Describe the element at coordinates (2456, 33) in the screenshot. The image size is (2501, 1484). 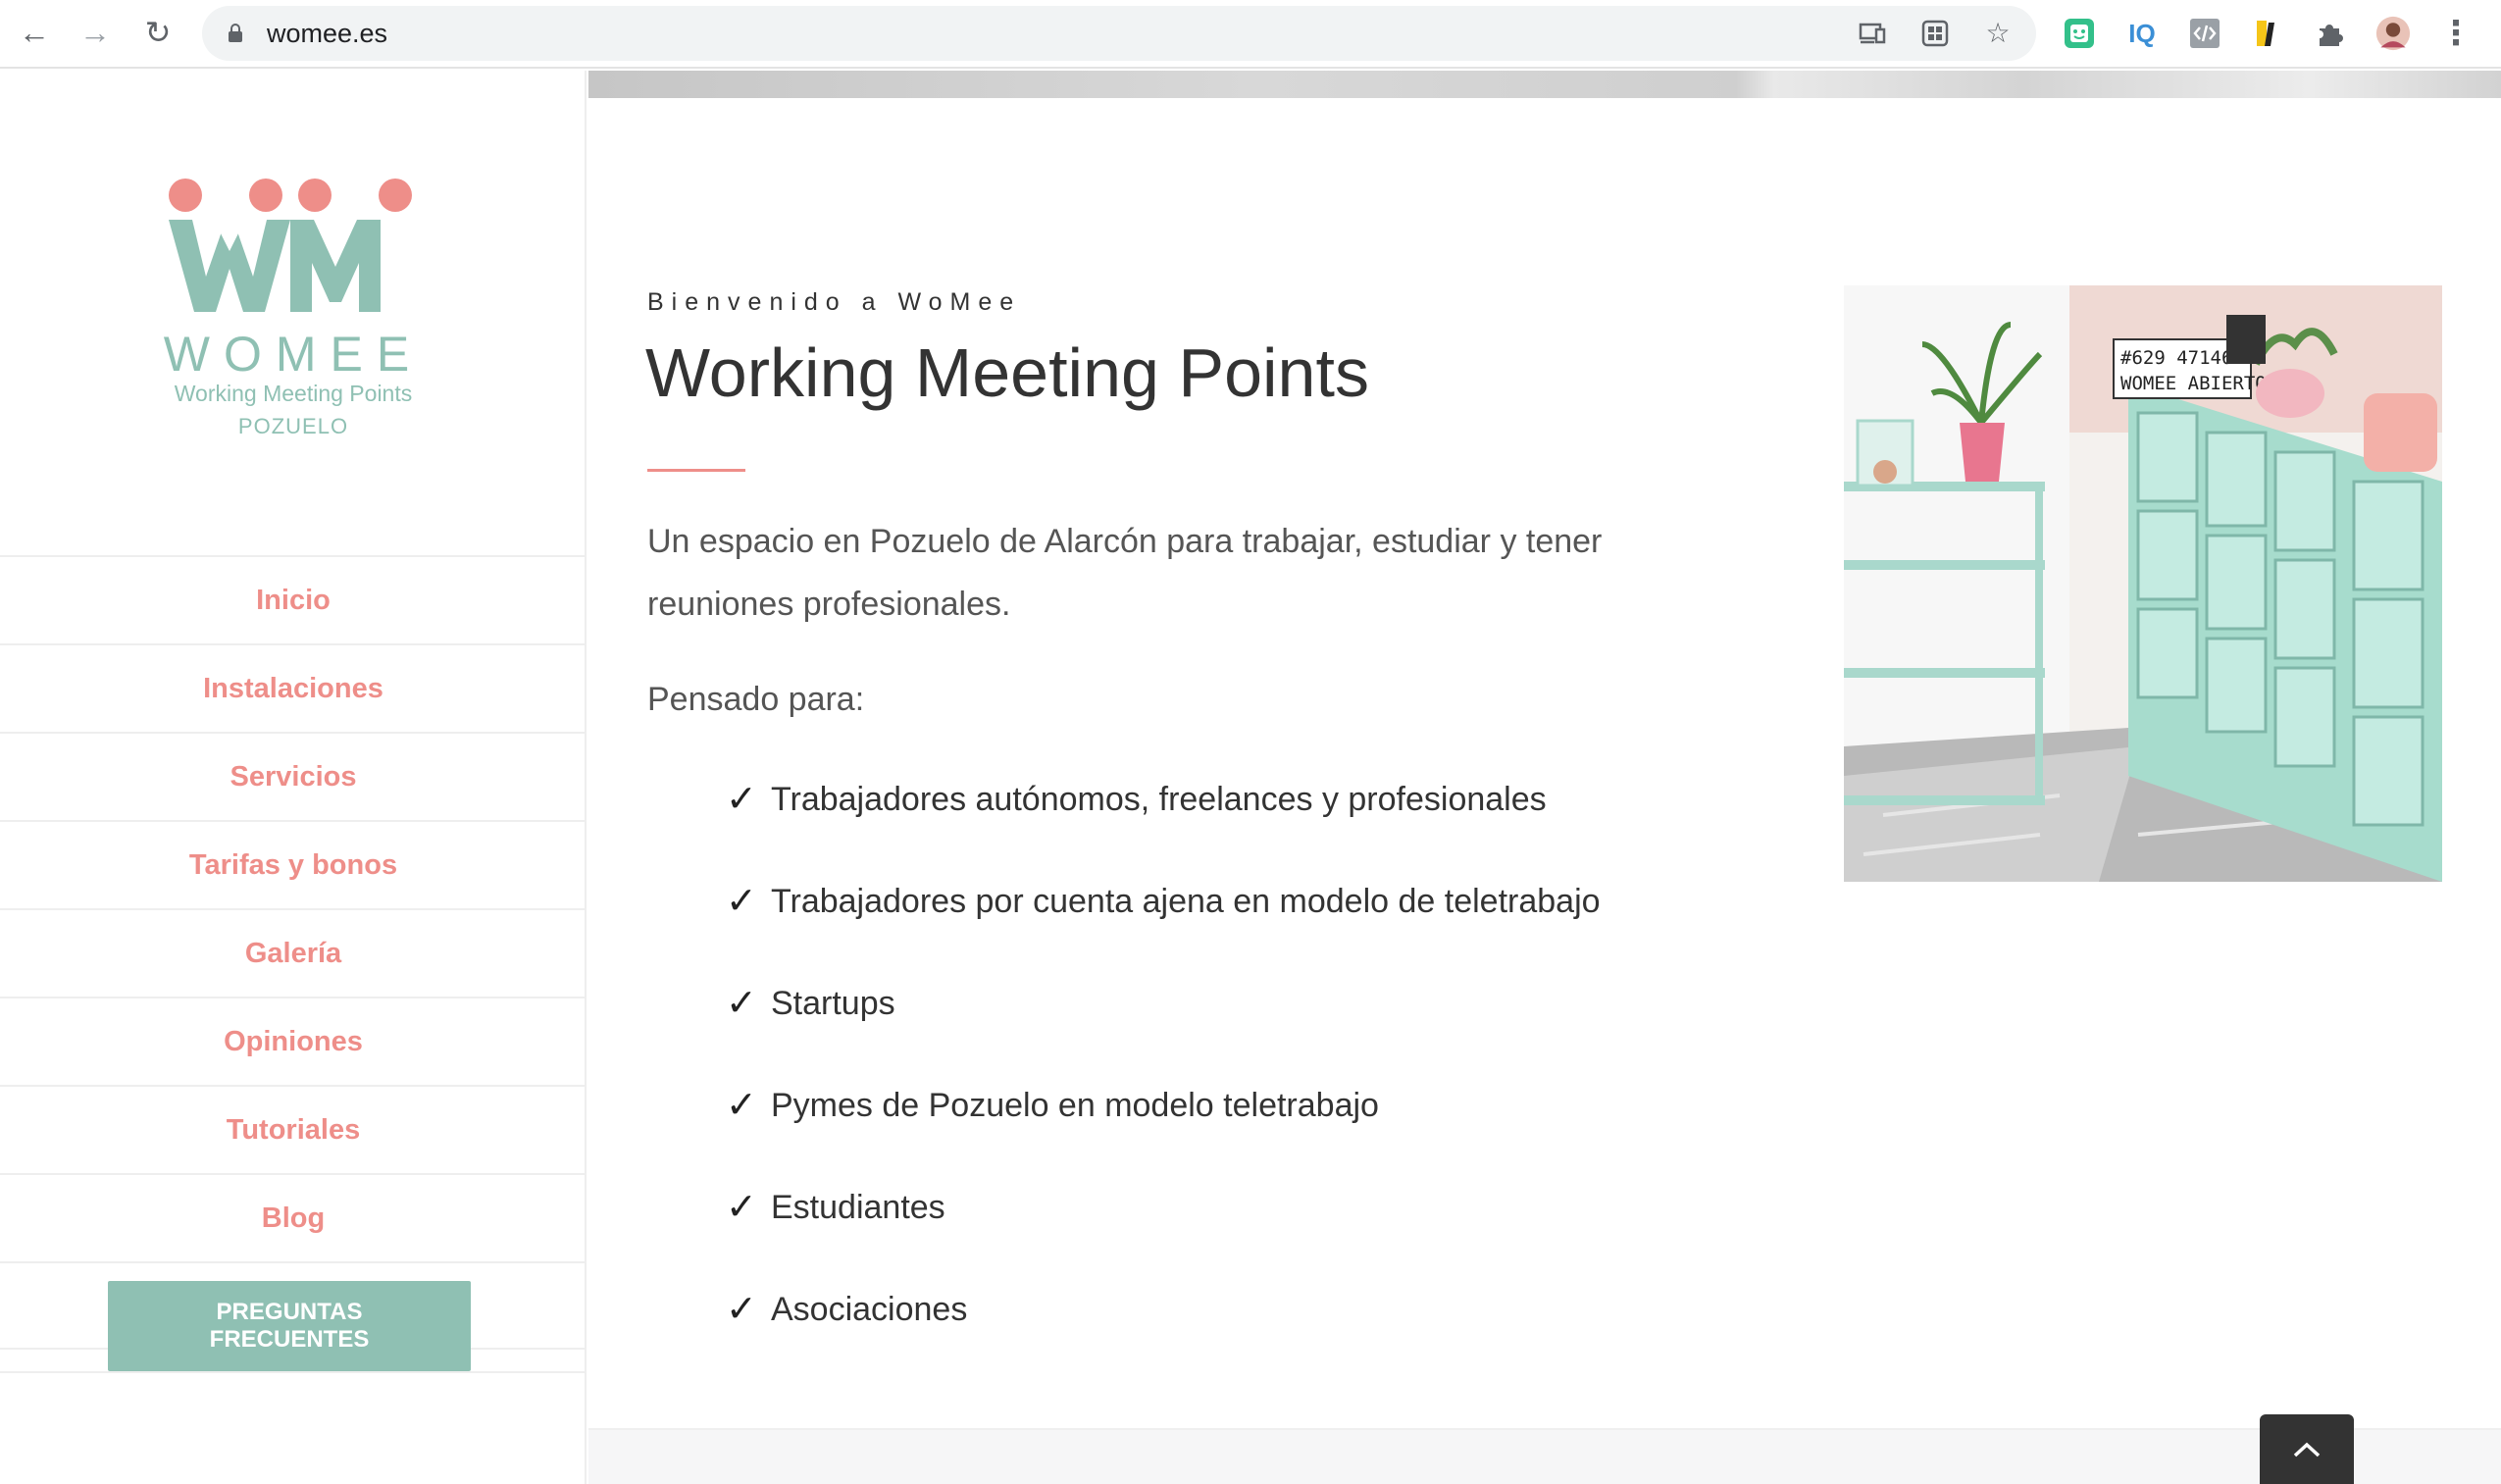
I see `menu-icon: ⋮` at that location.